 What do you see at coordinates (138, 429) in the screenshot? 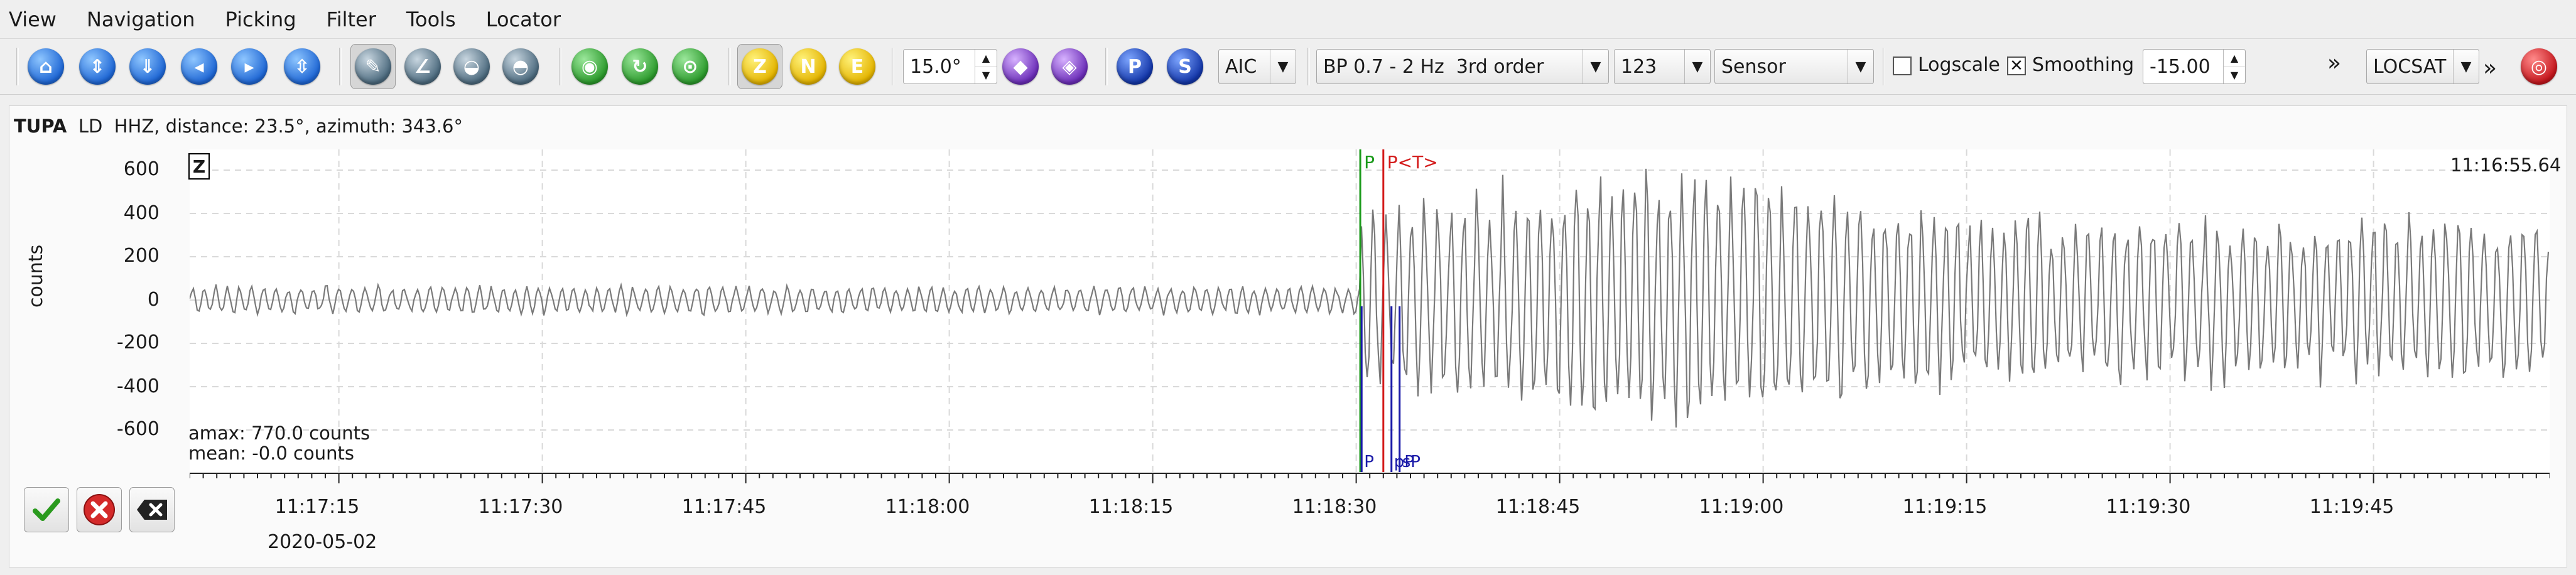
I see `y-tick-label: -600` at bounding box center [138, 429].